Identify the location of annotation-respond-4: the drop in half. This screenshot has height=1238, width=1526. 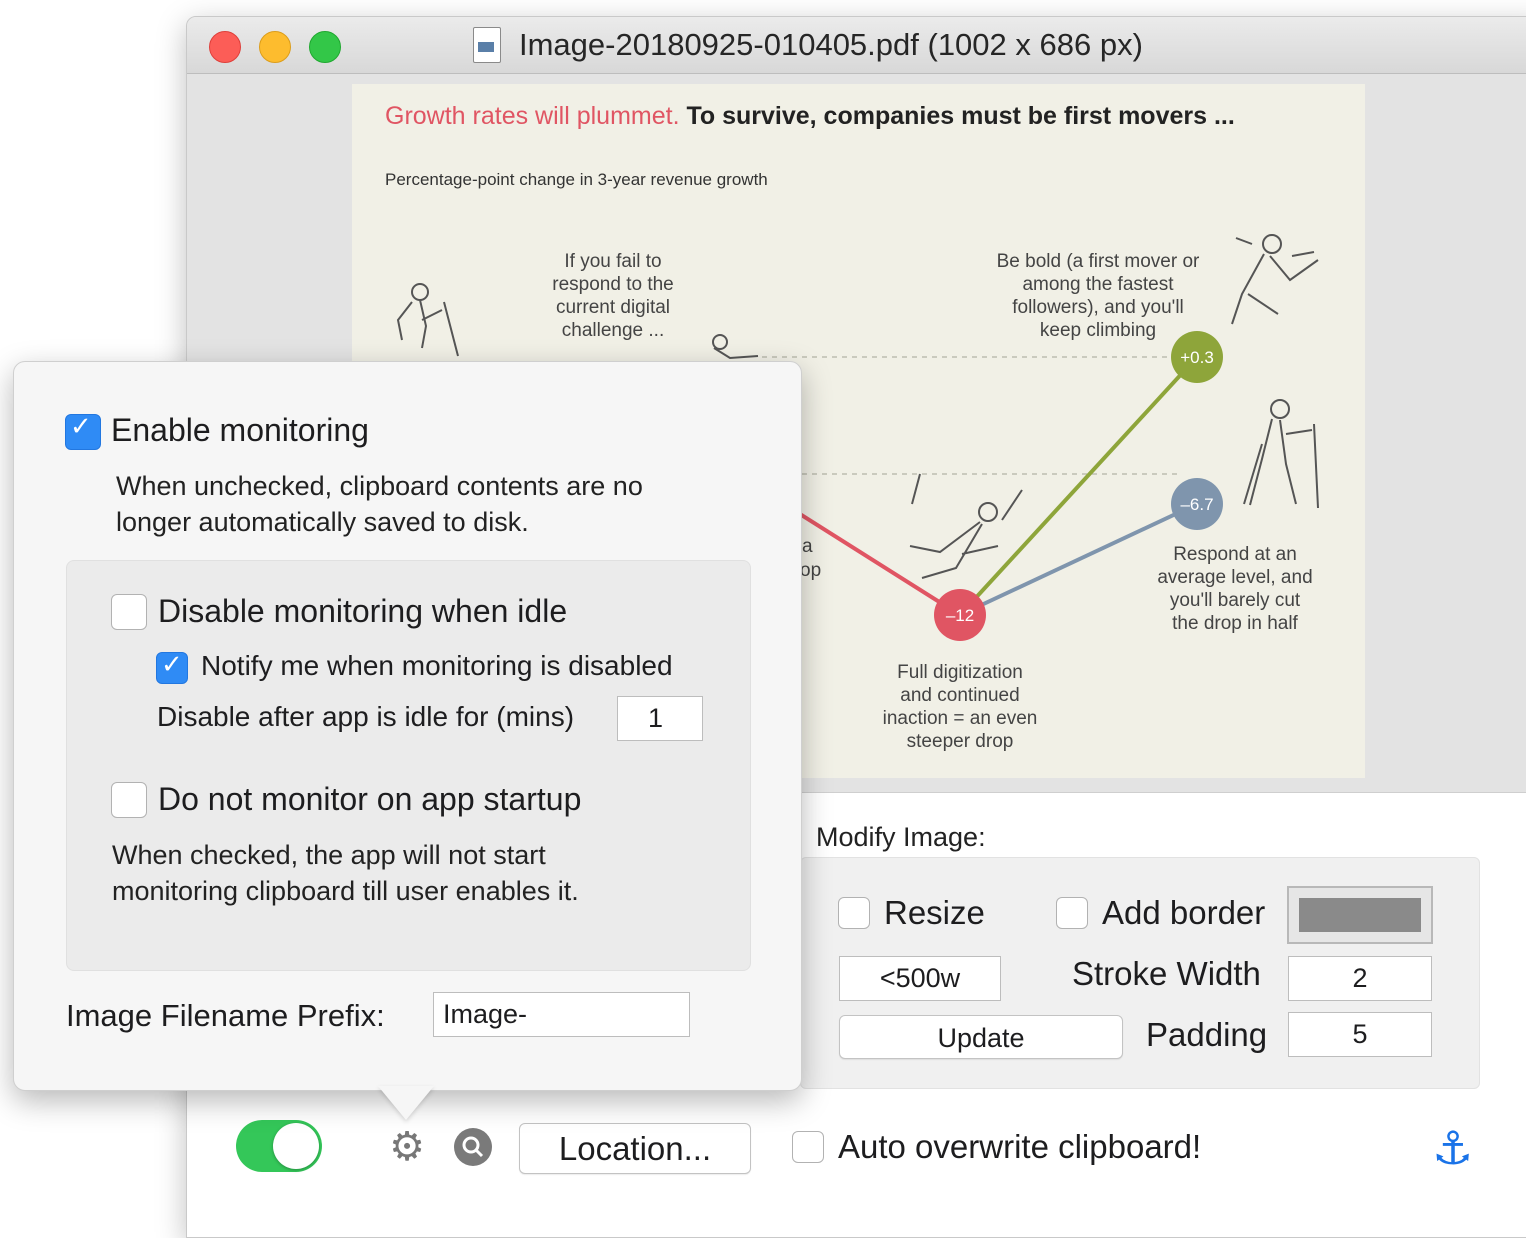
(1235, 623).